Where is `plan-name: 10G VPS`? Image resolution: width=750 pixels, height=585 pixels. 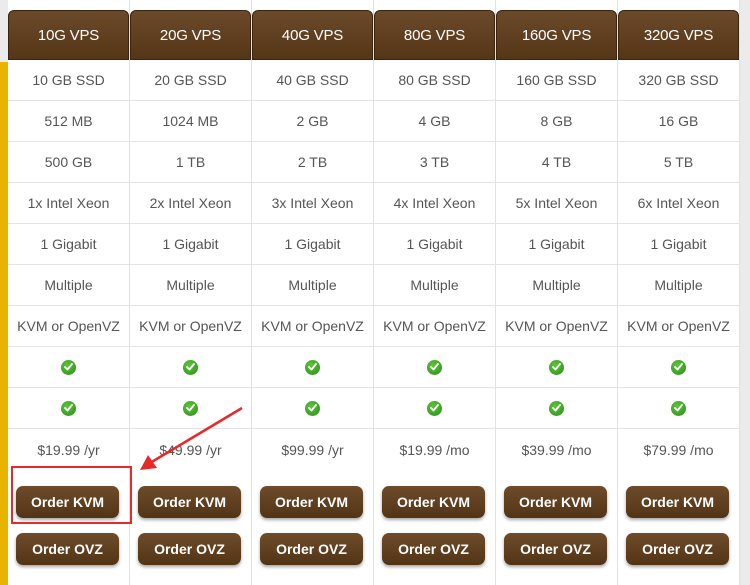 plan-name: 10G VPS is located at coordinates (68, 35).